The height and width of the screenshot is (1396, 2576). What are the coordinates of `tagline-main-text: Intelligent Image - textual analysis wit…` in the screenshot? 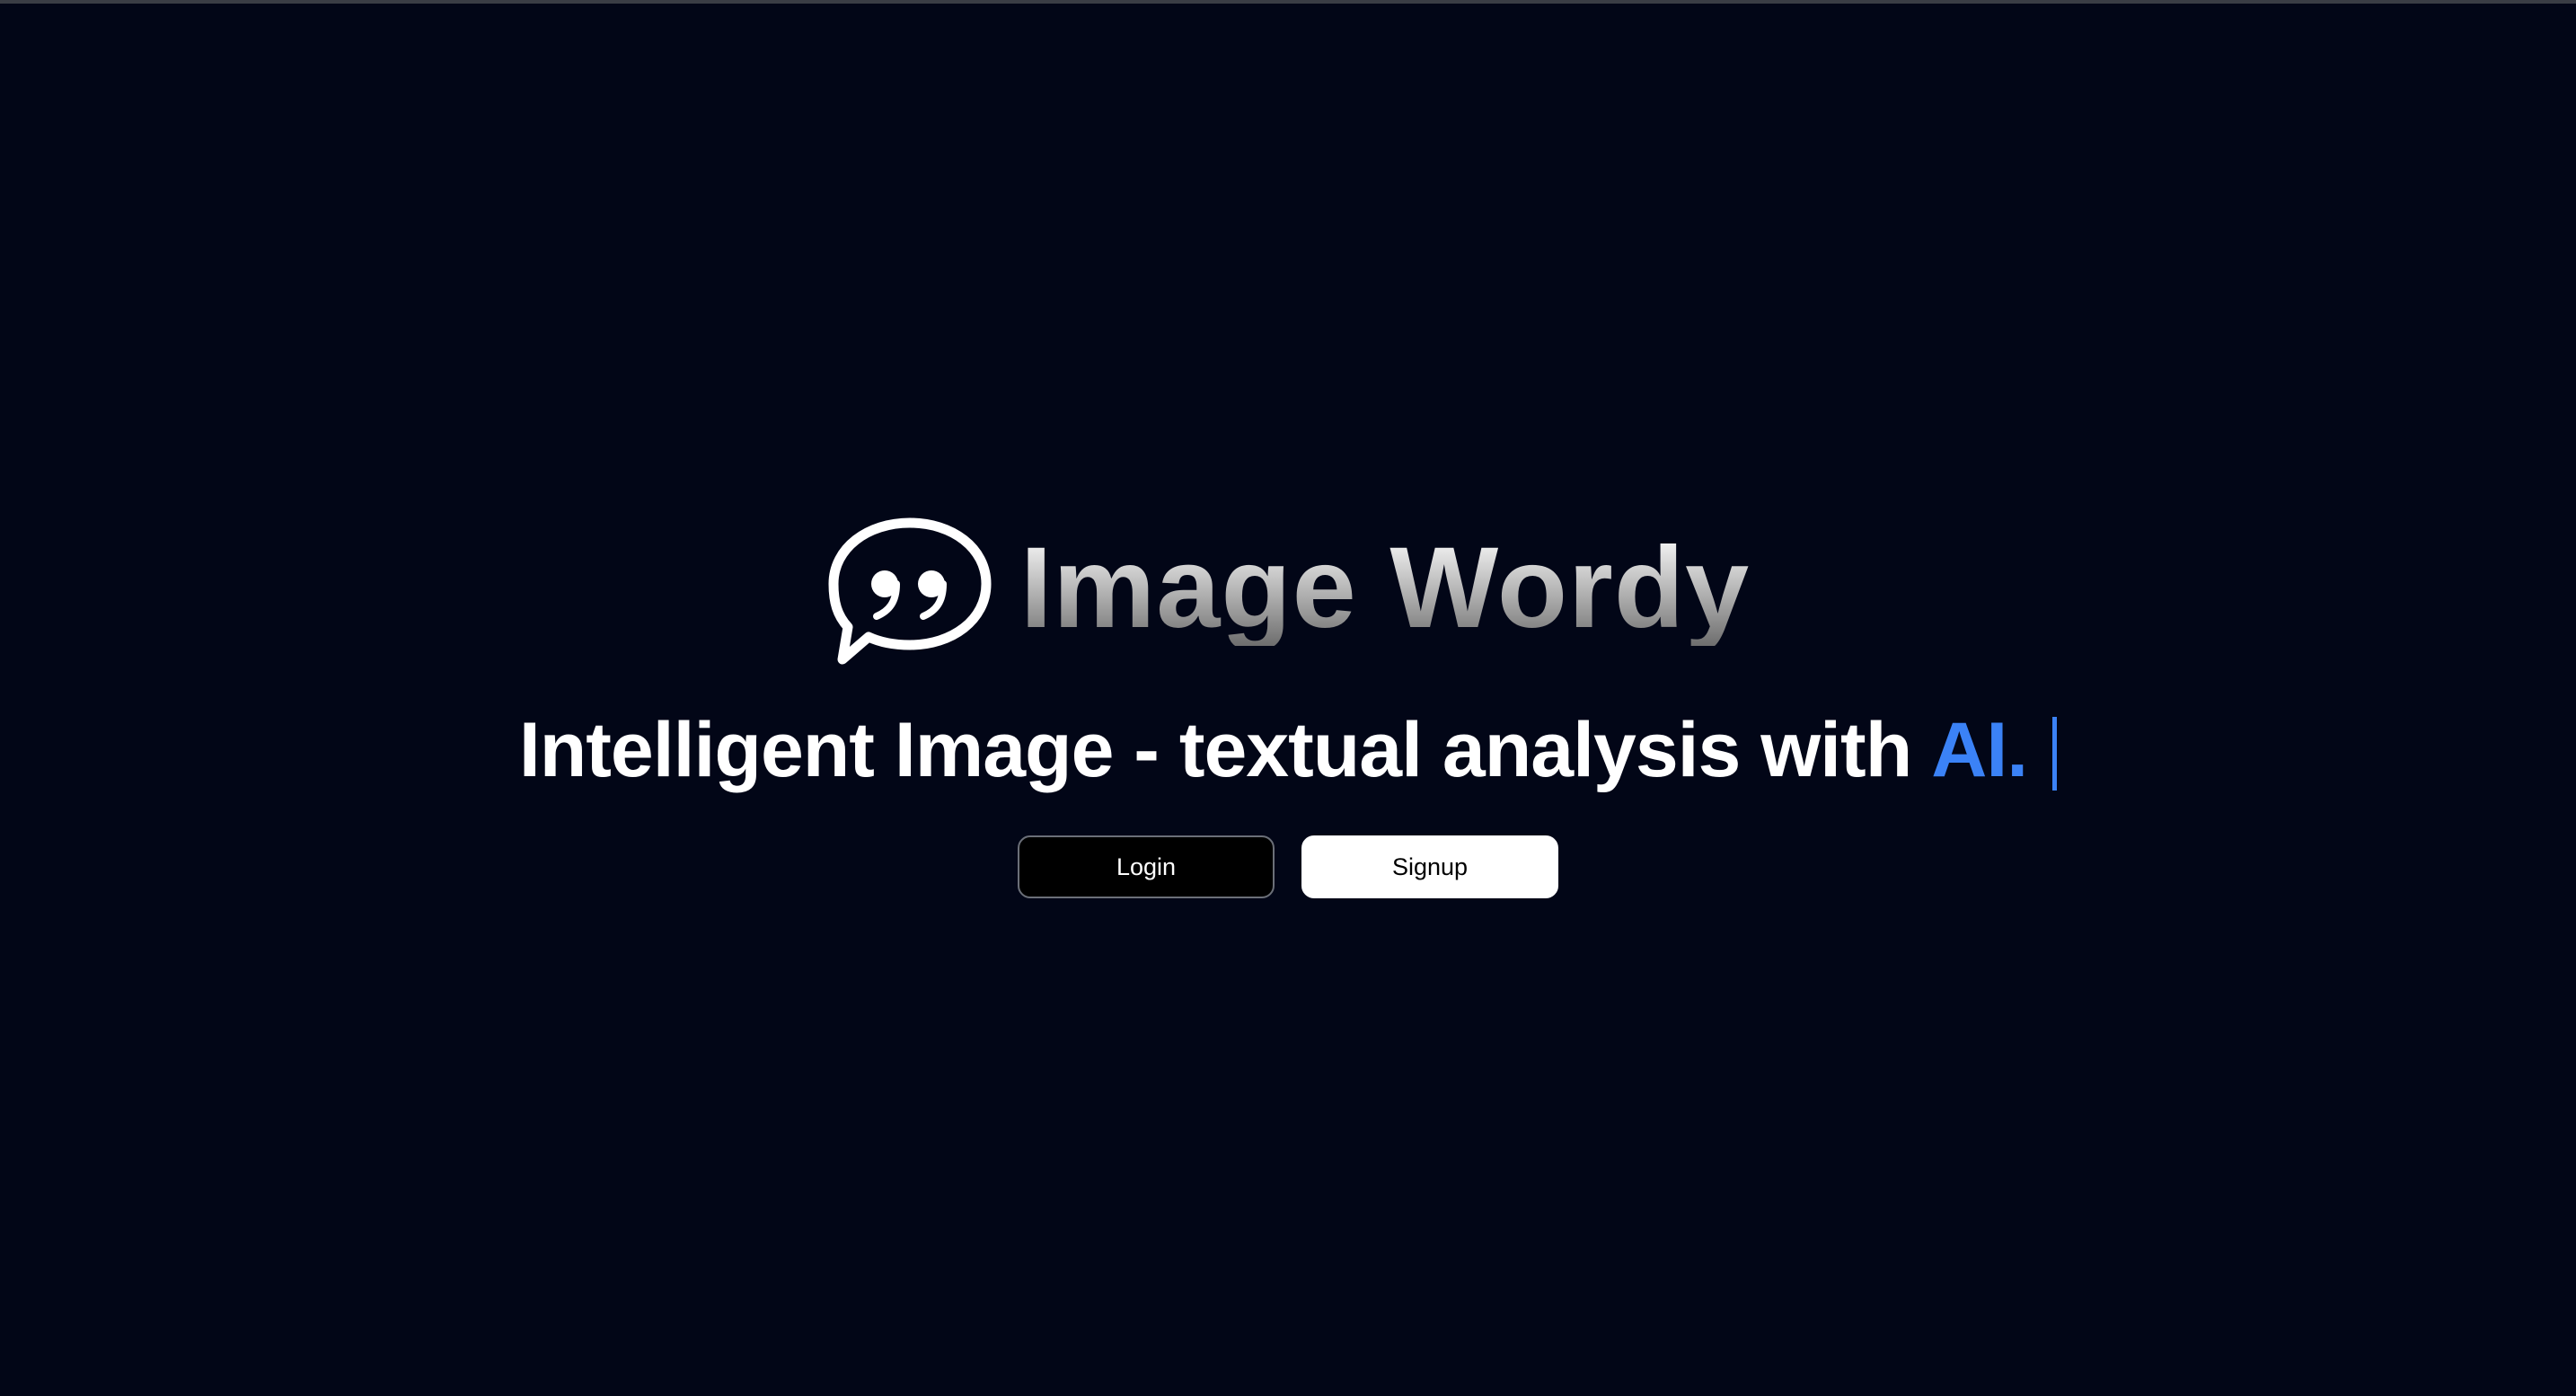 It's located at (1215, 750).